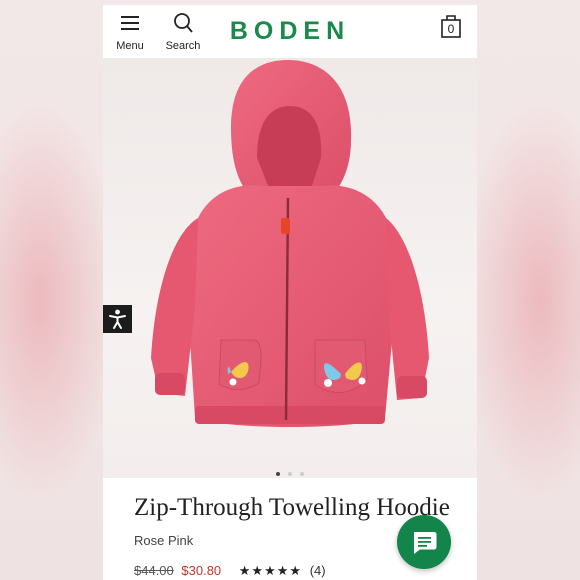  What do you see at coordinates (164, 540) in the screenshot?
I see `product-colour: Rose Pink` at bounding box center [164, 540].